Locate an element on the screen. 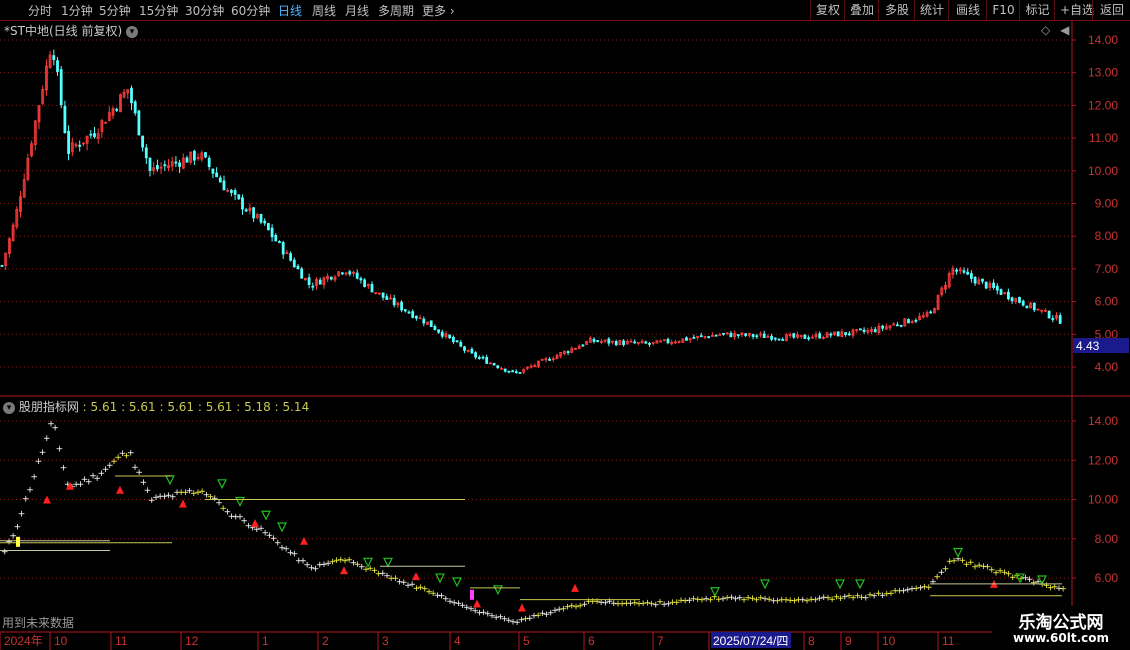 Image resolution: width=1130 pixels, height=650 pixels. x-tick-label: 6 is located at coordinates (591, 641).